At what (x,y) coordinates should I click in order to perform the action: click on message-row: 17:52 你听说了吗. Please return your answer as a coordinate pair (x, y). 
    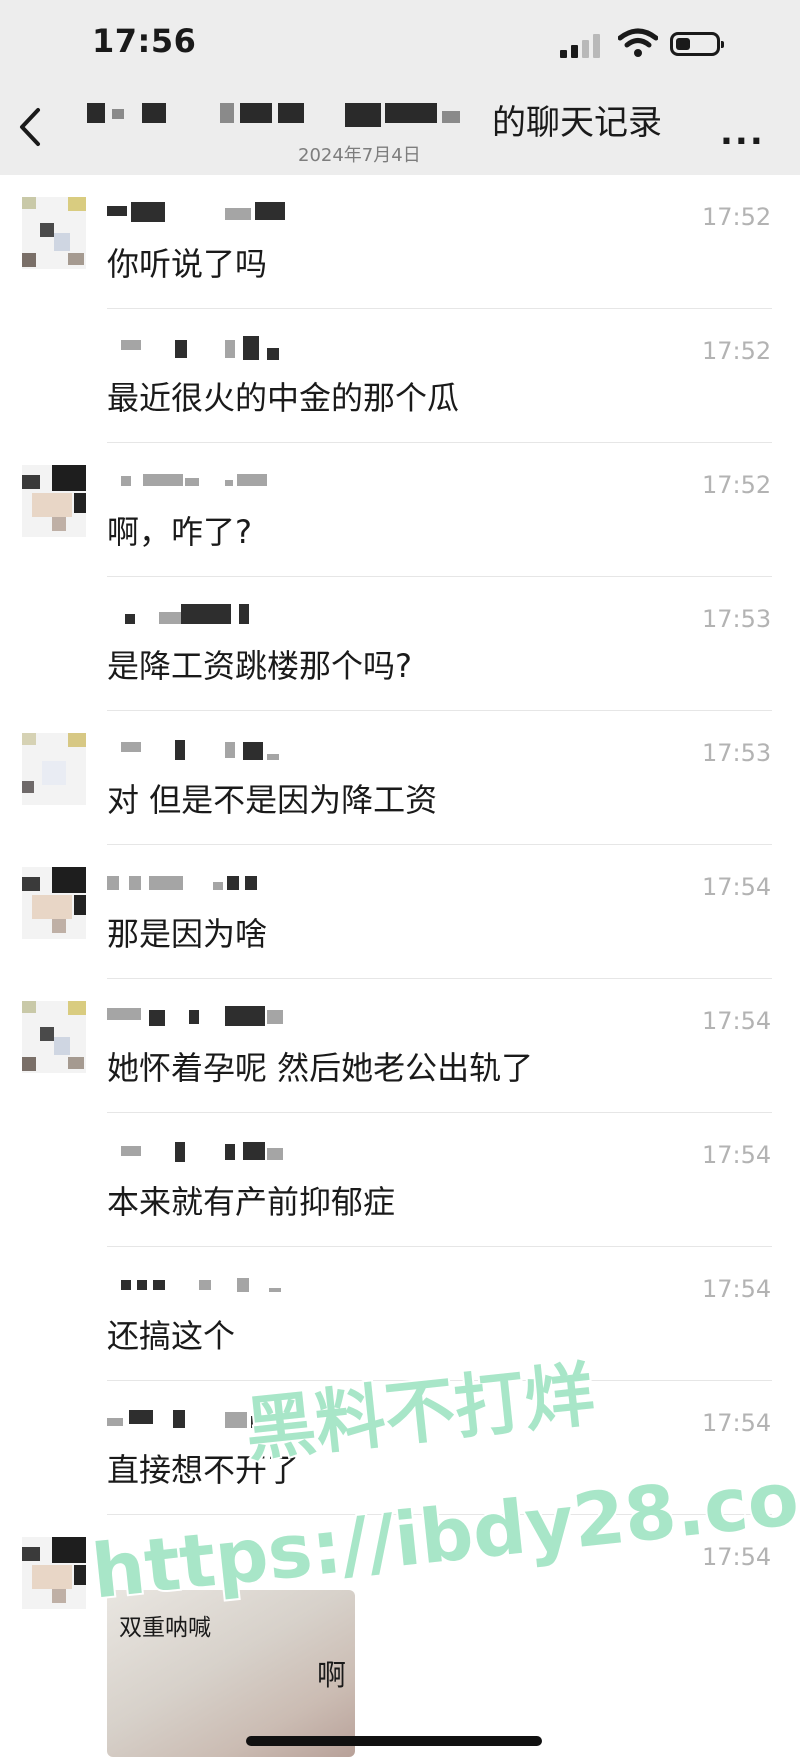
    Looking at the image, I should click on (400, 242).